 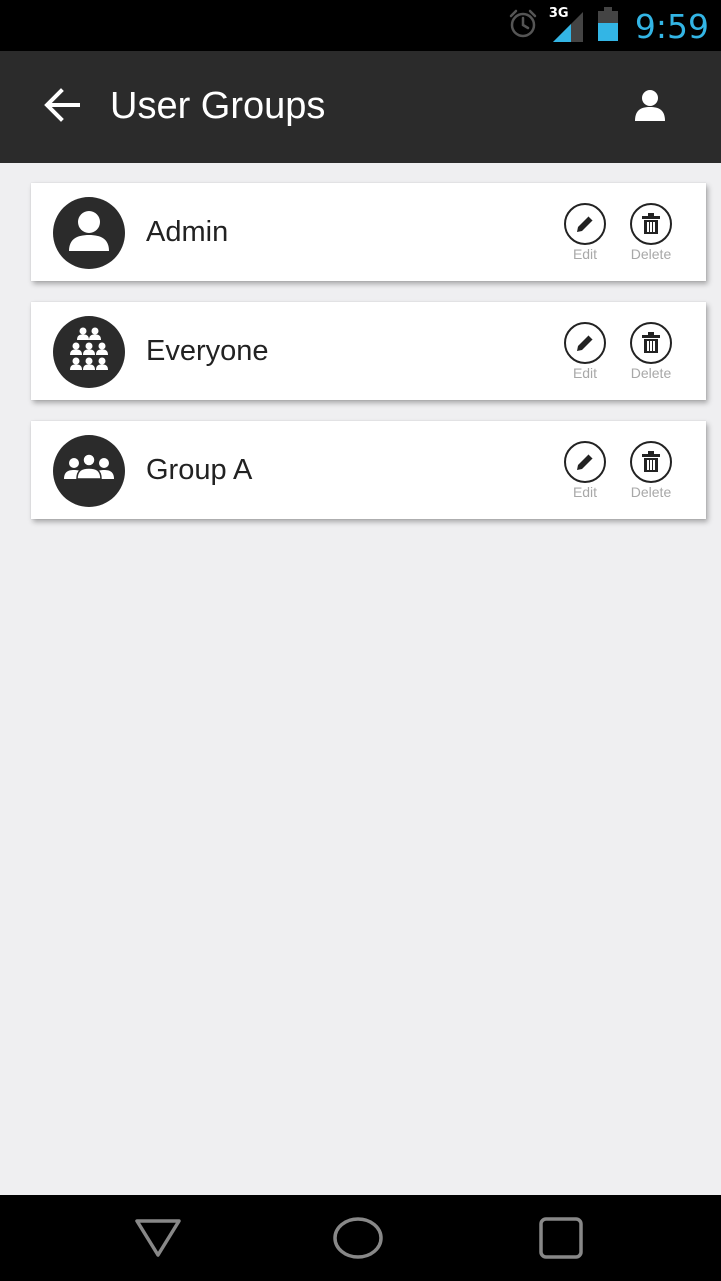 I want to click on nav-back-button, so click(x=158, y=1240).